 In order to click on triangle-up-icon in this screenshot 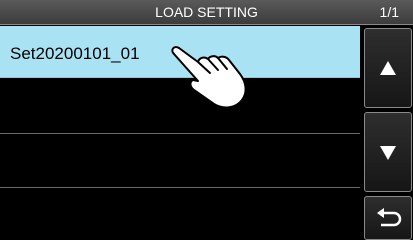, I will do `click(388, 68)`.